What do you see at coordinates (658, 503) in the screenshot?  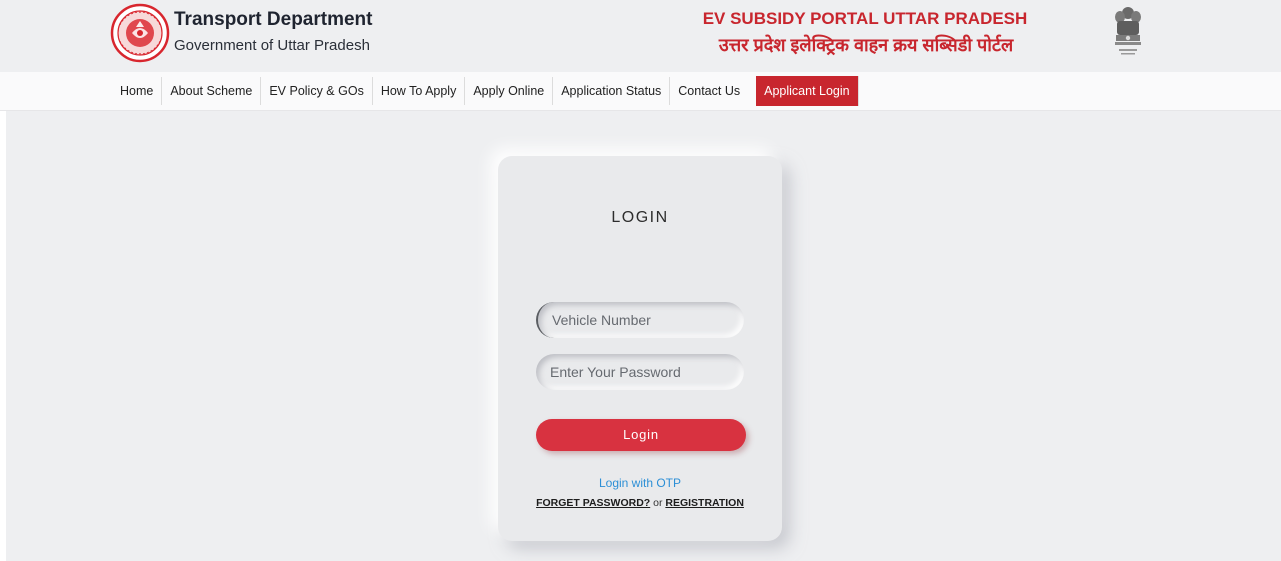 I see `or-text: or` at bounding box center [658, 503].